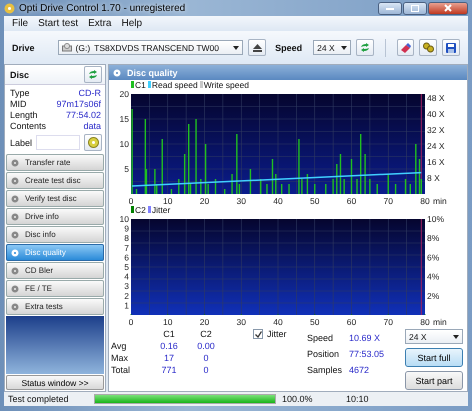  Describe the element at coordinates (140, 209) in the screenshot. I see `legend-label: C2` at that location.